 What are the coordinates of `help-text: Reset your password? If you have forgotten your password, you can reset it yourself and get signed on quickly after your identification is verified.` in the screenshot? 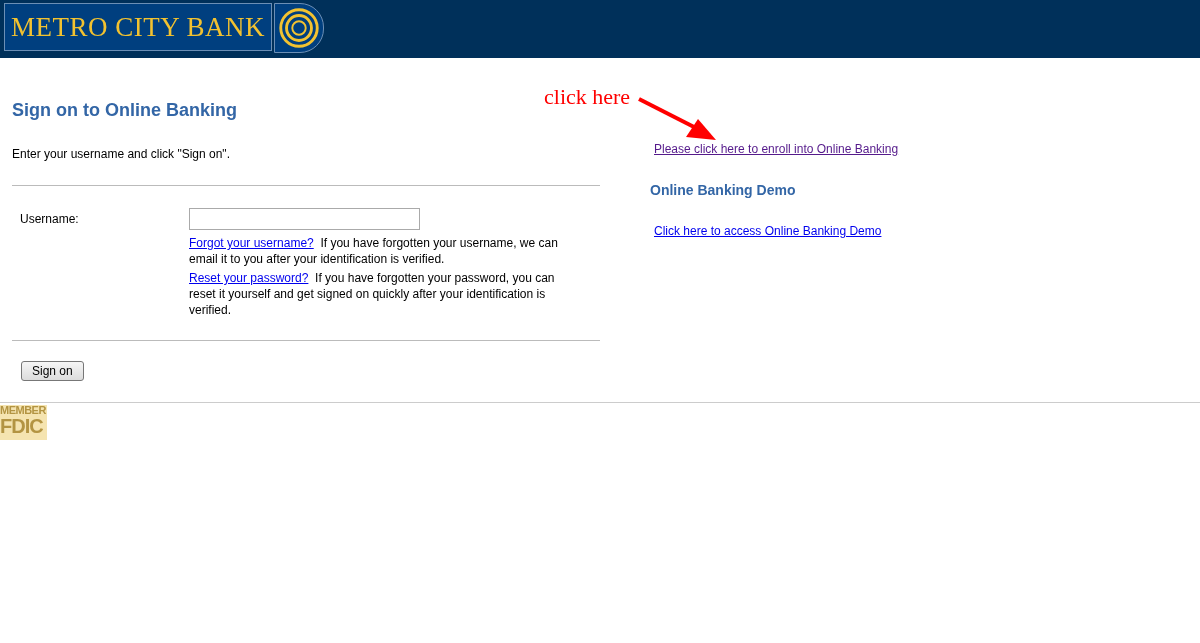 It's located at (372, 294).